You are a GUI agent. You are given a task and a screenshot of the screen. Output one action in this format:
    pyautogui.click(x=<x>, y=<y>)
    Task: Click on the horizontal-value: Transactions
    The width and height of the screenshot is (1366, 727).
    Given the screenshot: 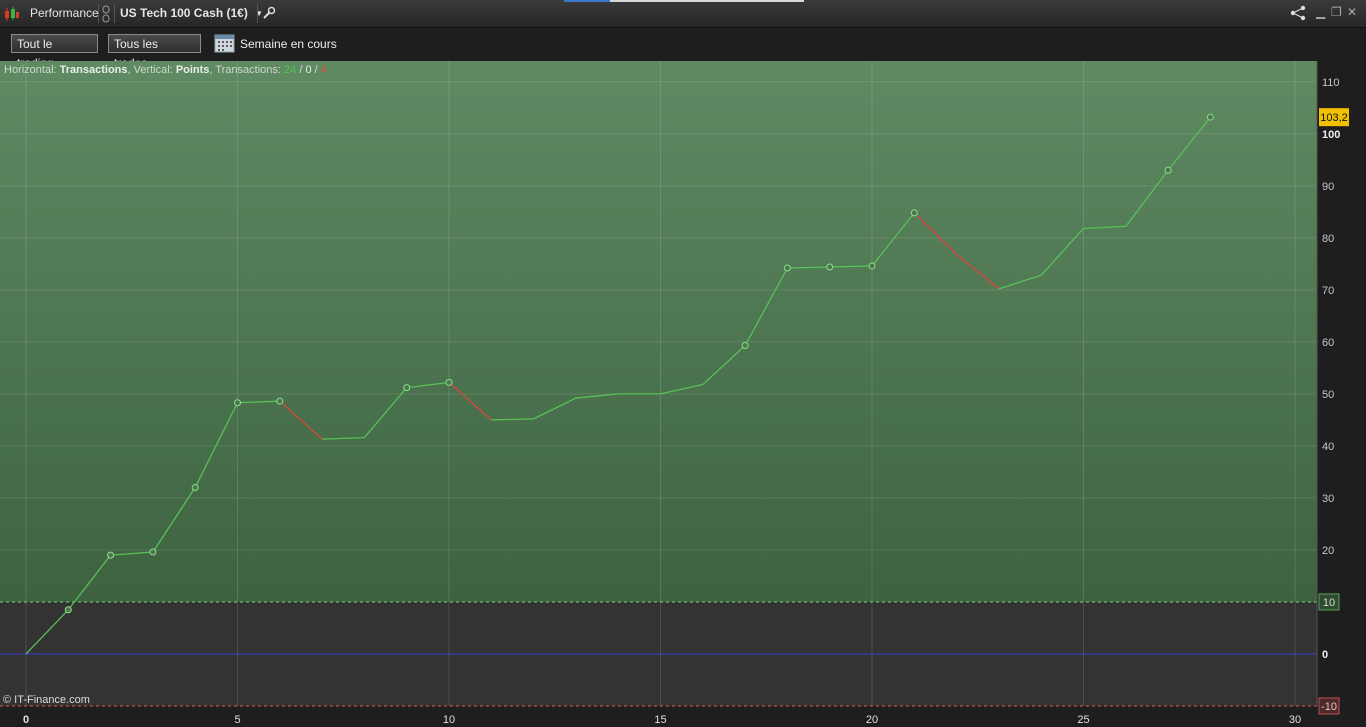 What is the action you would take?
    pyautogui.click(x=93, y=70)
    